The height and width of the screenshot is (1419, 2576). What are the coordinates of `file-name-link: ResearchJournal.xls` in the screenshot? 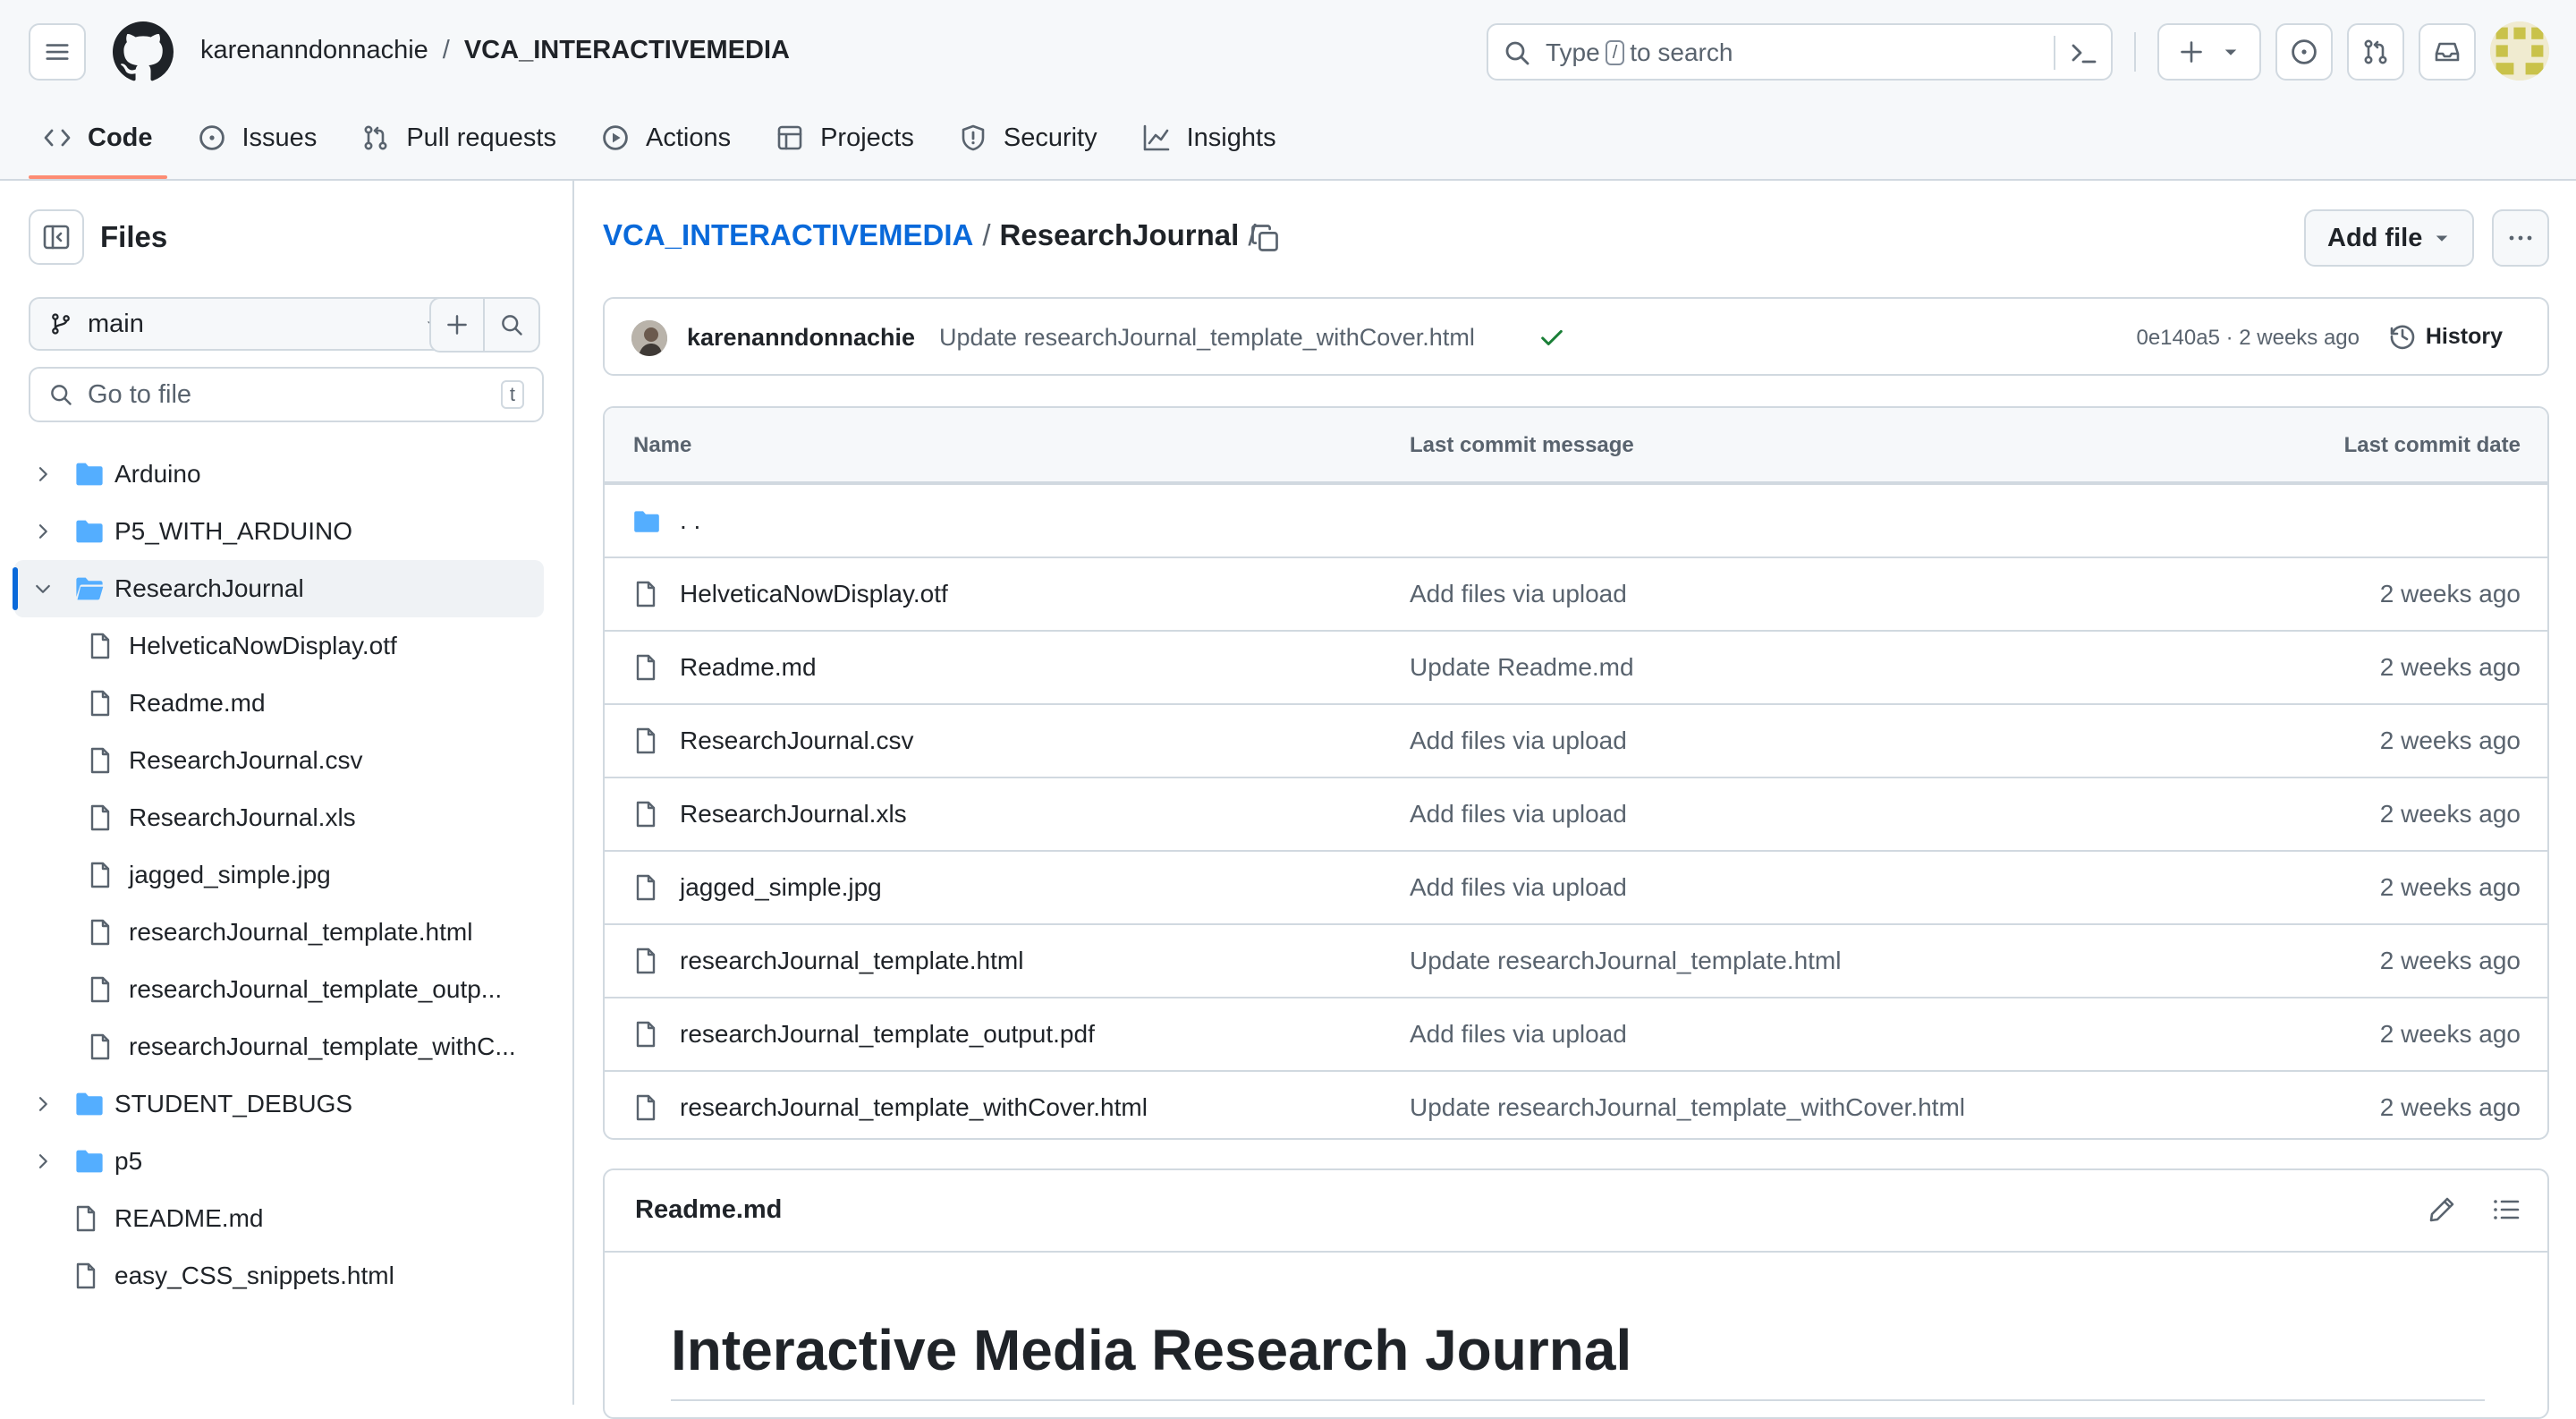 It's located at (793, 814).